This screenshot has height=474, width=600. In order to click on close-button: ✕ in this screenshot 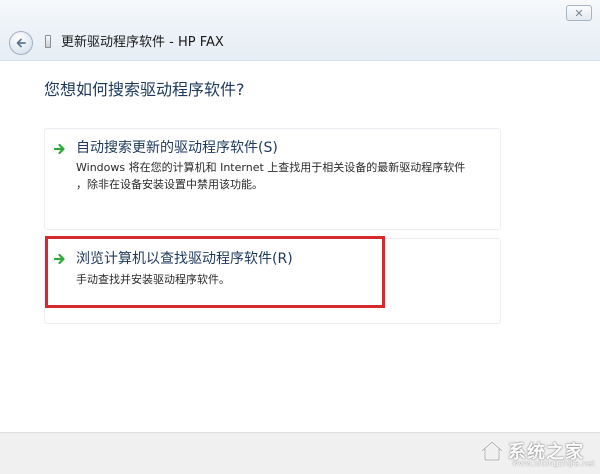, I will do `click(579, 13)`.